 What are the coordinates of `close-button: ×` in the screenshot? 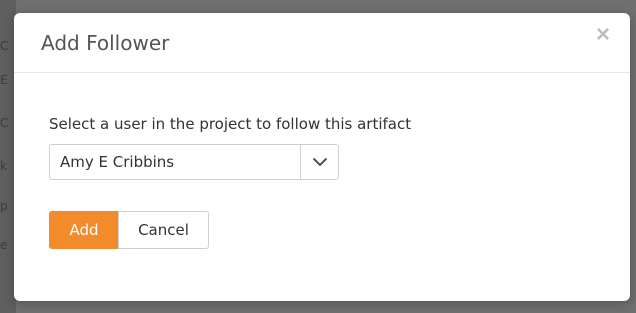 It's located at (603, 34).